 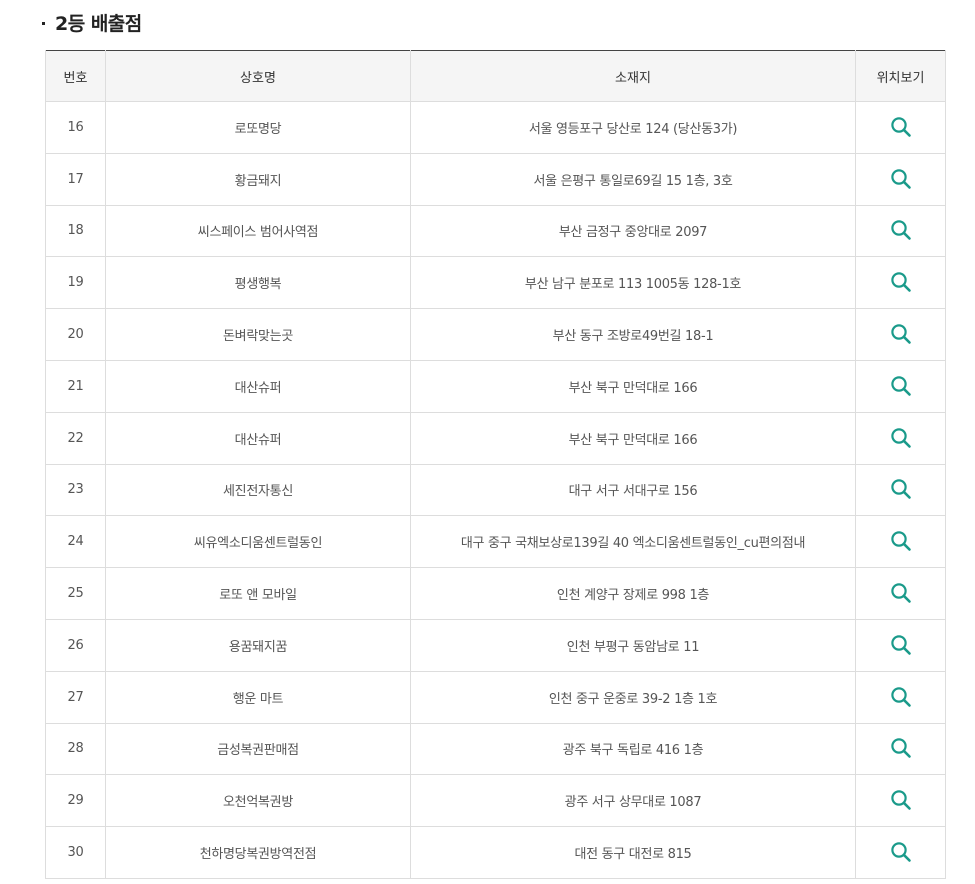 I want to click on cell-name: 금성복권판매점, so click(x=258, y=749).